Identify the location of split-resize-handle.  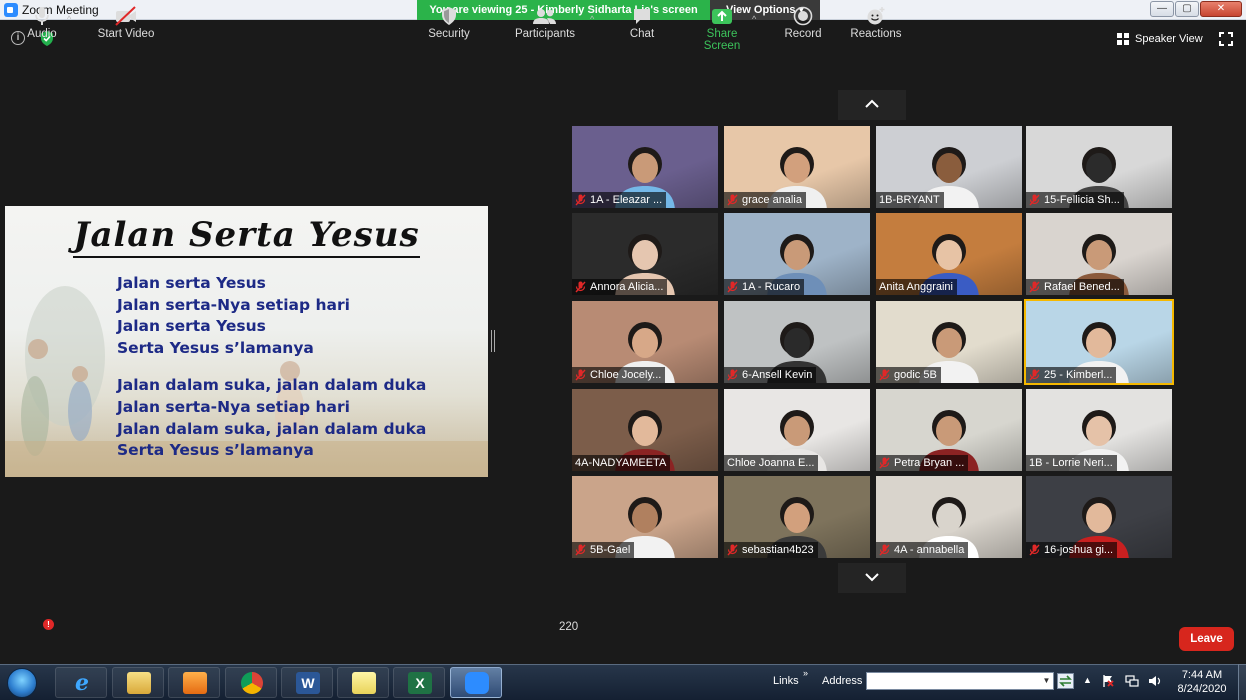
(493, 341).